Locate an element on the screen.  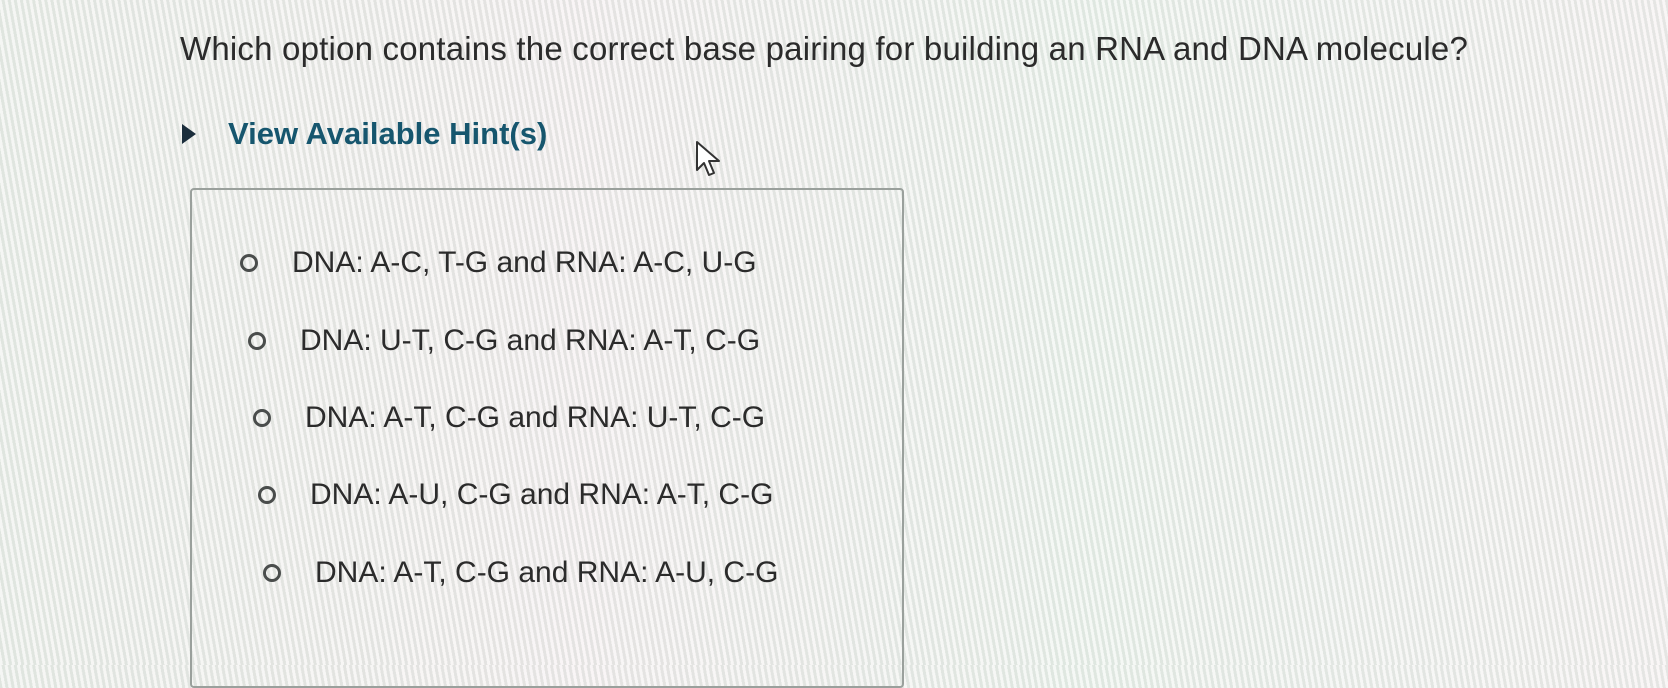
answer-option-label: DNA: A-T, C-G and RNA: A-U, C-G is located at coordinates (547, 572).